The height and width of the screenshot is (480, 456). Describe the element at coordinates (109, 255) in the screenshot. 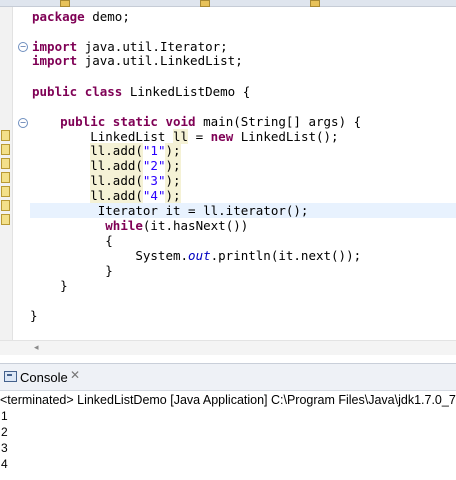

I see `code-token: System.` at that location.